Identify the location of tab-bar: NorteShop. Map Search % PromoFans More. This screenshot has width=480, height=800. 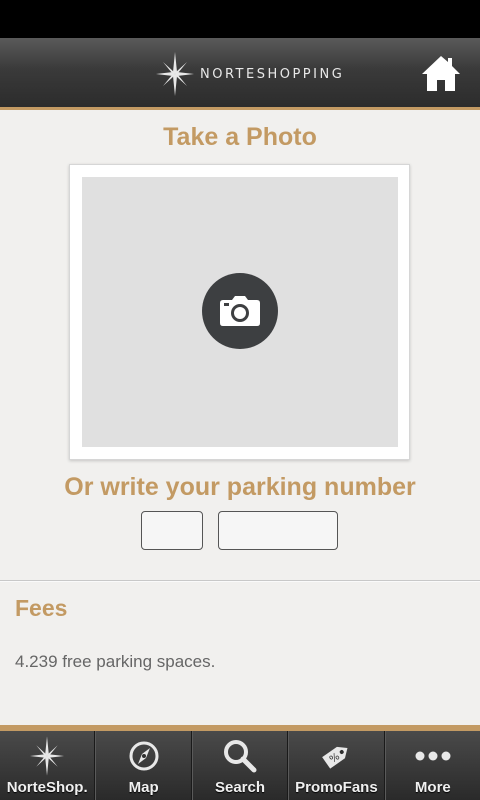
(240, 762).